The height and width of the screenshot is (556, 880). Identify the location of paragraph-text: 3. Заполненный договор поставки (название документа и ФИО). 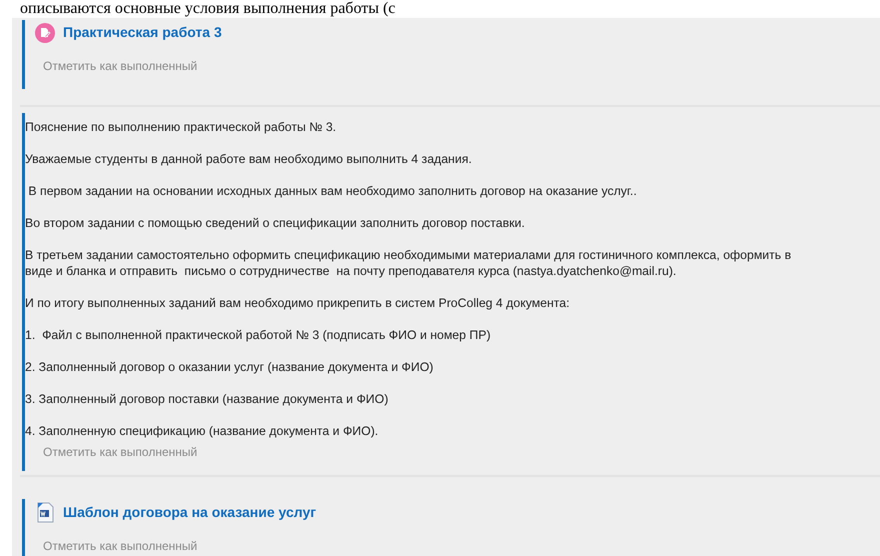
(207, 399).